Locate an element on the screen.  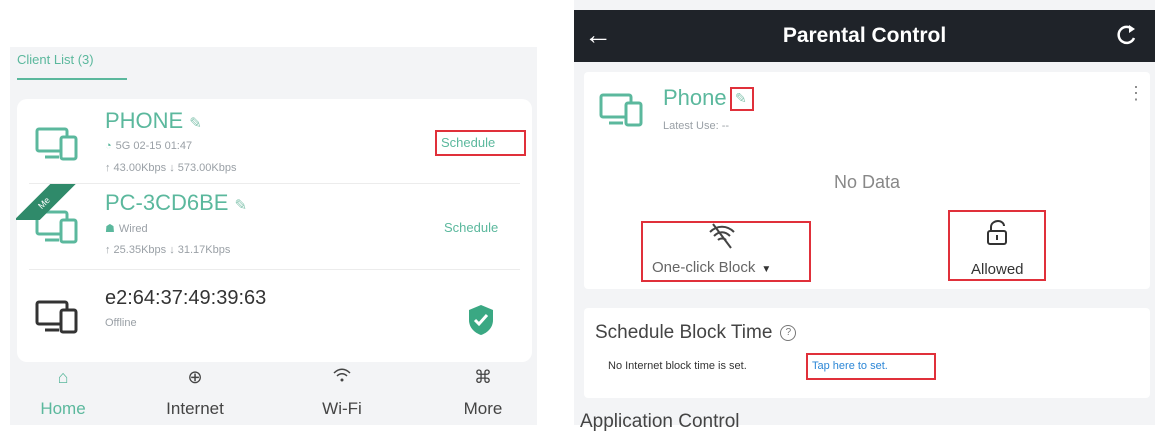
nav-more: ⌘ More is located at coordinates (483, 392).